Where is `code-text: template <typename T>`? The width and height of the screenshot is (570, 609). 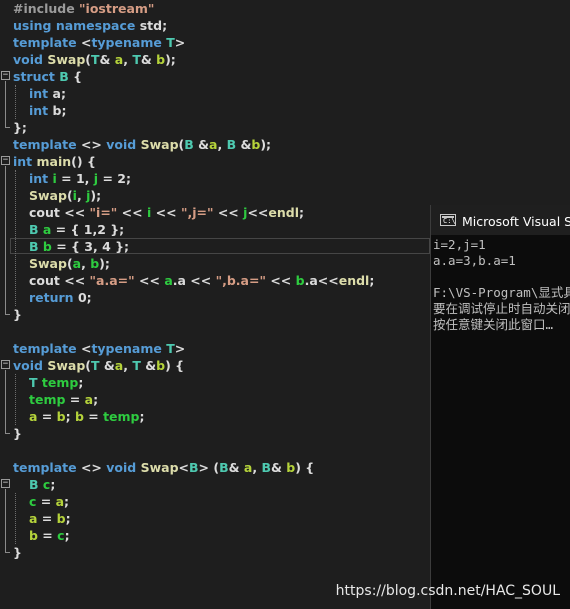
code-text: template <typename T> is located at coordinates (99, 348).